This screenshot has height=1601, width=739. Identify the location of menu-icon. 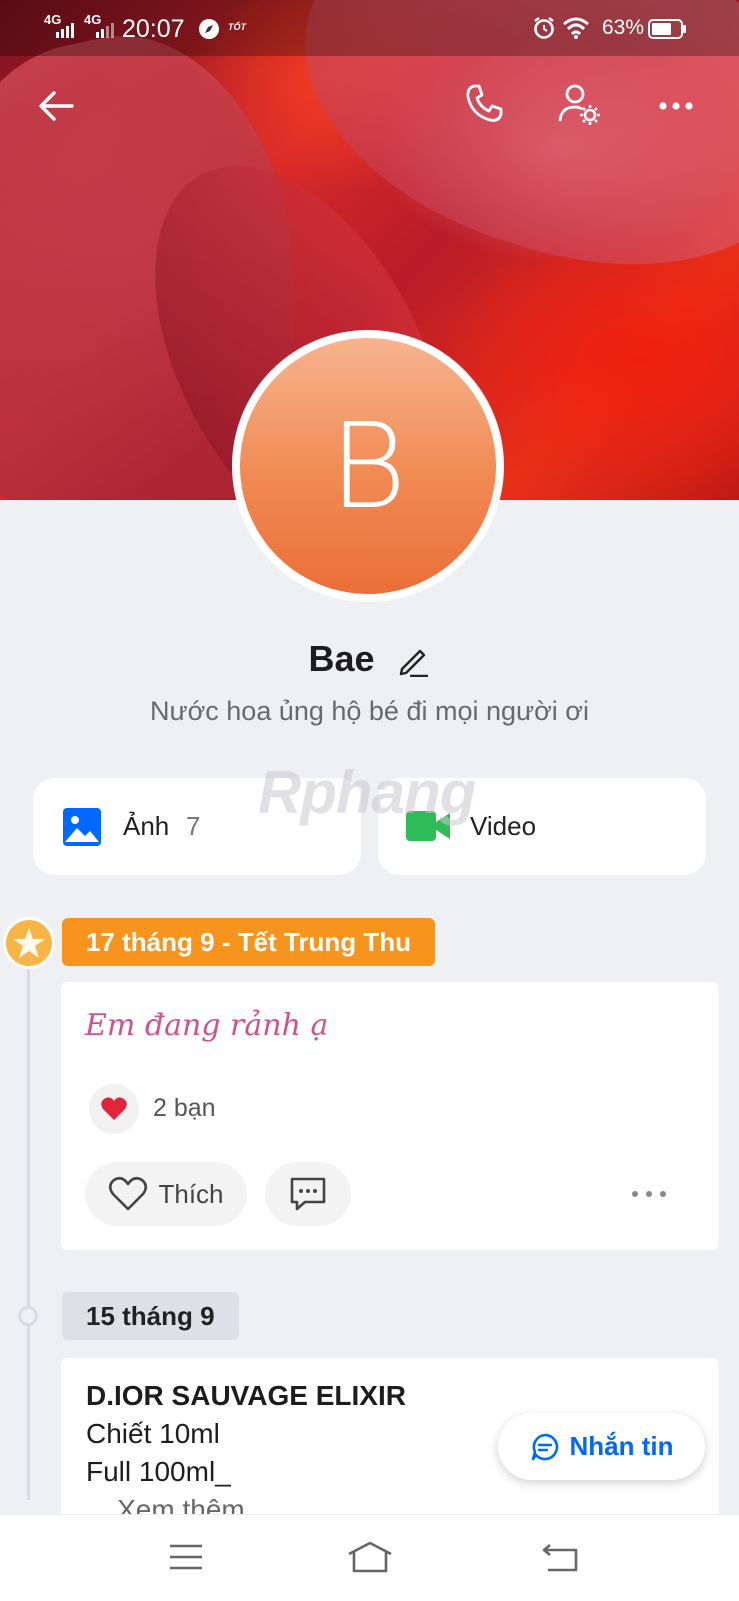
(186, 1557).